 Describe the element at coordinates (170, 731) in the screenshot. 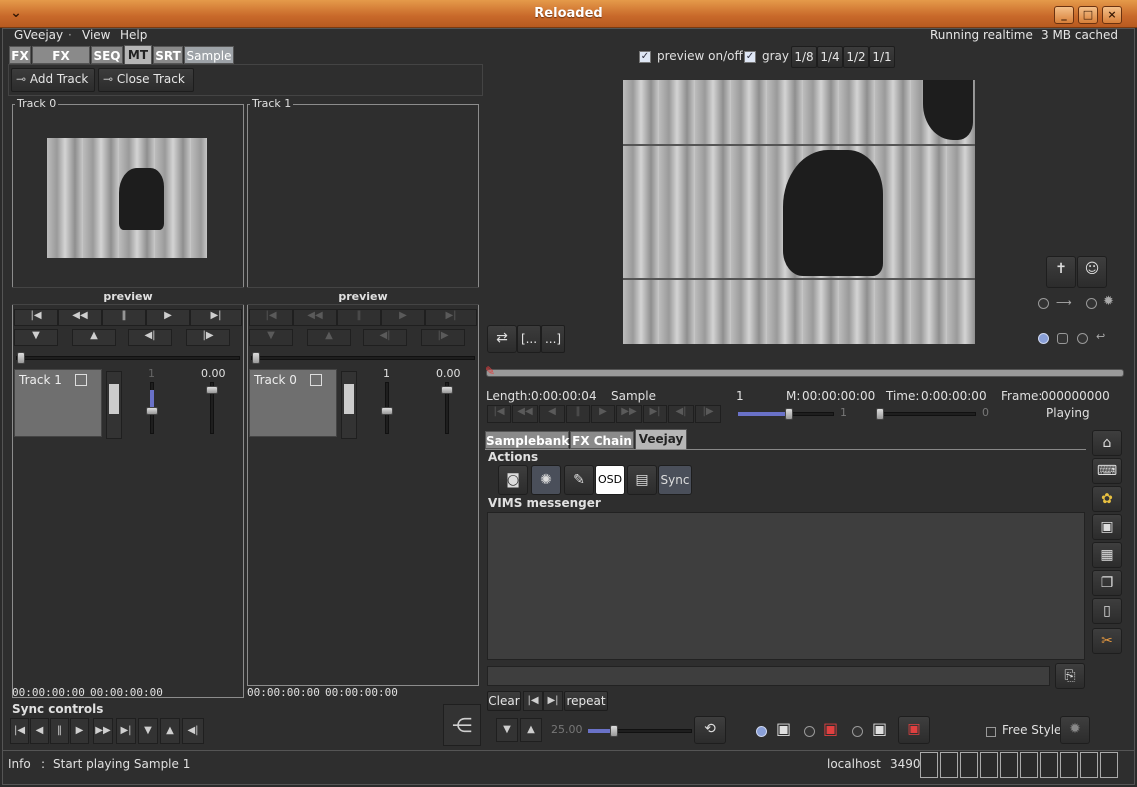

I see `sync-up-button: ▲` at that location.